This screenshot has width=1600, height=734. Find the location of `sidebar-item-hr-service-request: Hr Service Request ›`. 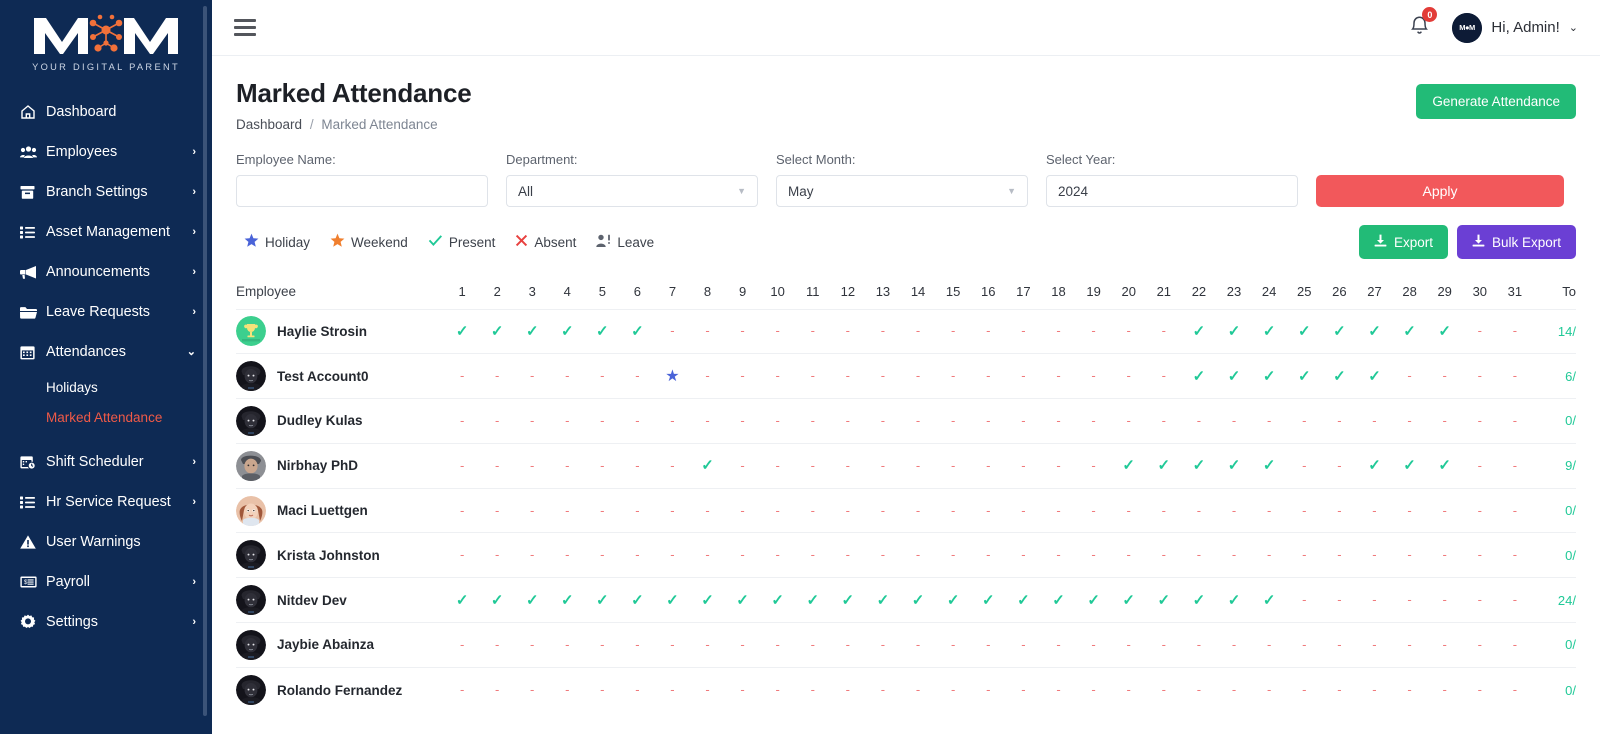

sidebar-item-hr-service-request: Hr Service Request › is located at coordinates (106, 502).